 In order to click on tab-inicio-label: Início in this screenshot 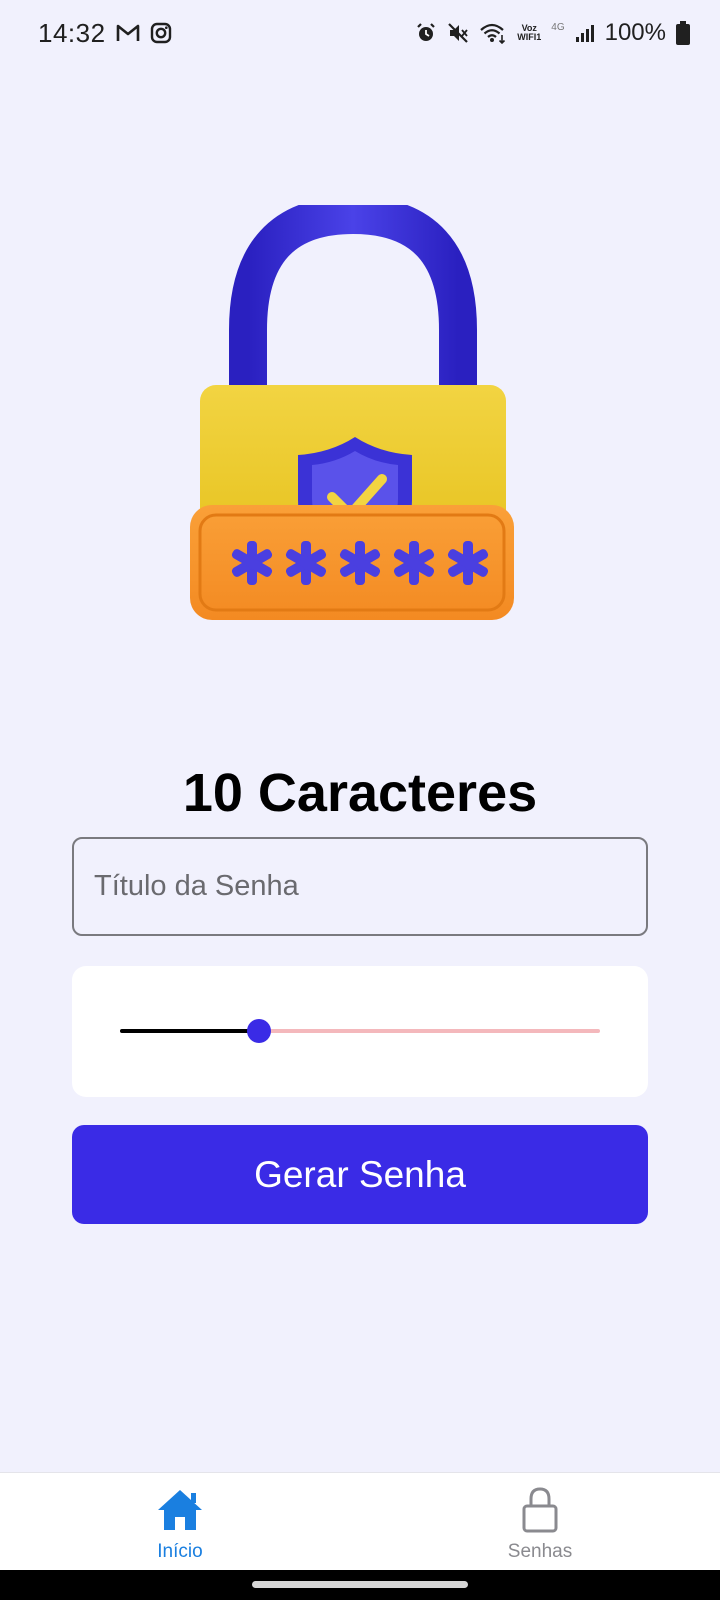, I will do `click(180, 1551)`.